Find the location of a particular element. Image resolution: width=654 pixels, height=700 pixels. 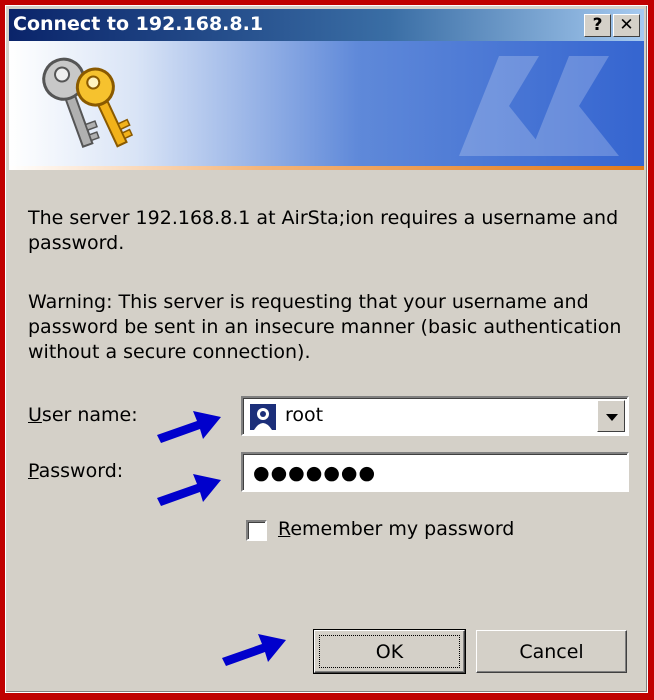

remember-checkbox is located at coordinates (256, 530).